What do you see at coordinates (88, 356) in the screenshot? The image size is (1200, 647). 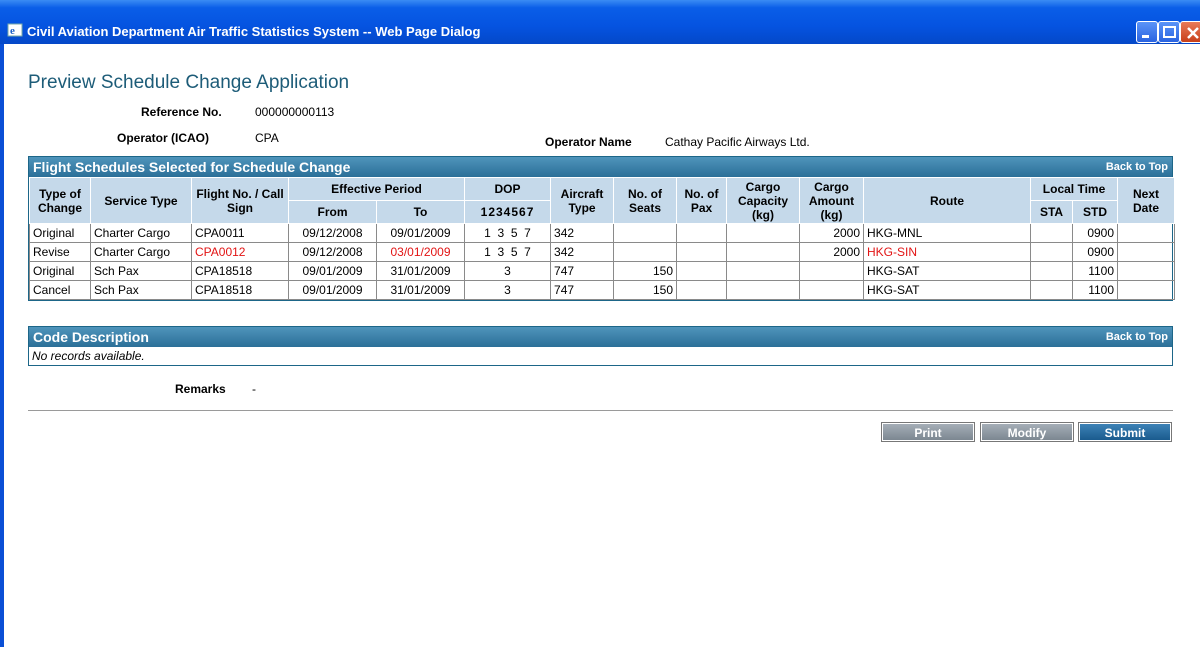 I see `no-records-message: No records available.` at bounding box center [88, 356].